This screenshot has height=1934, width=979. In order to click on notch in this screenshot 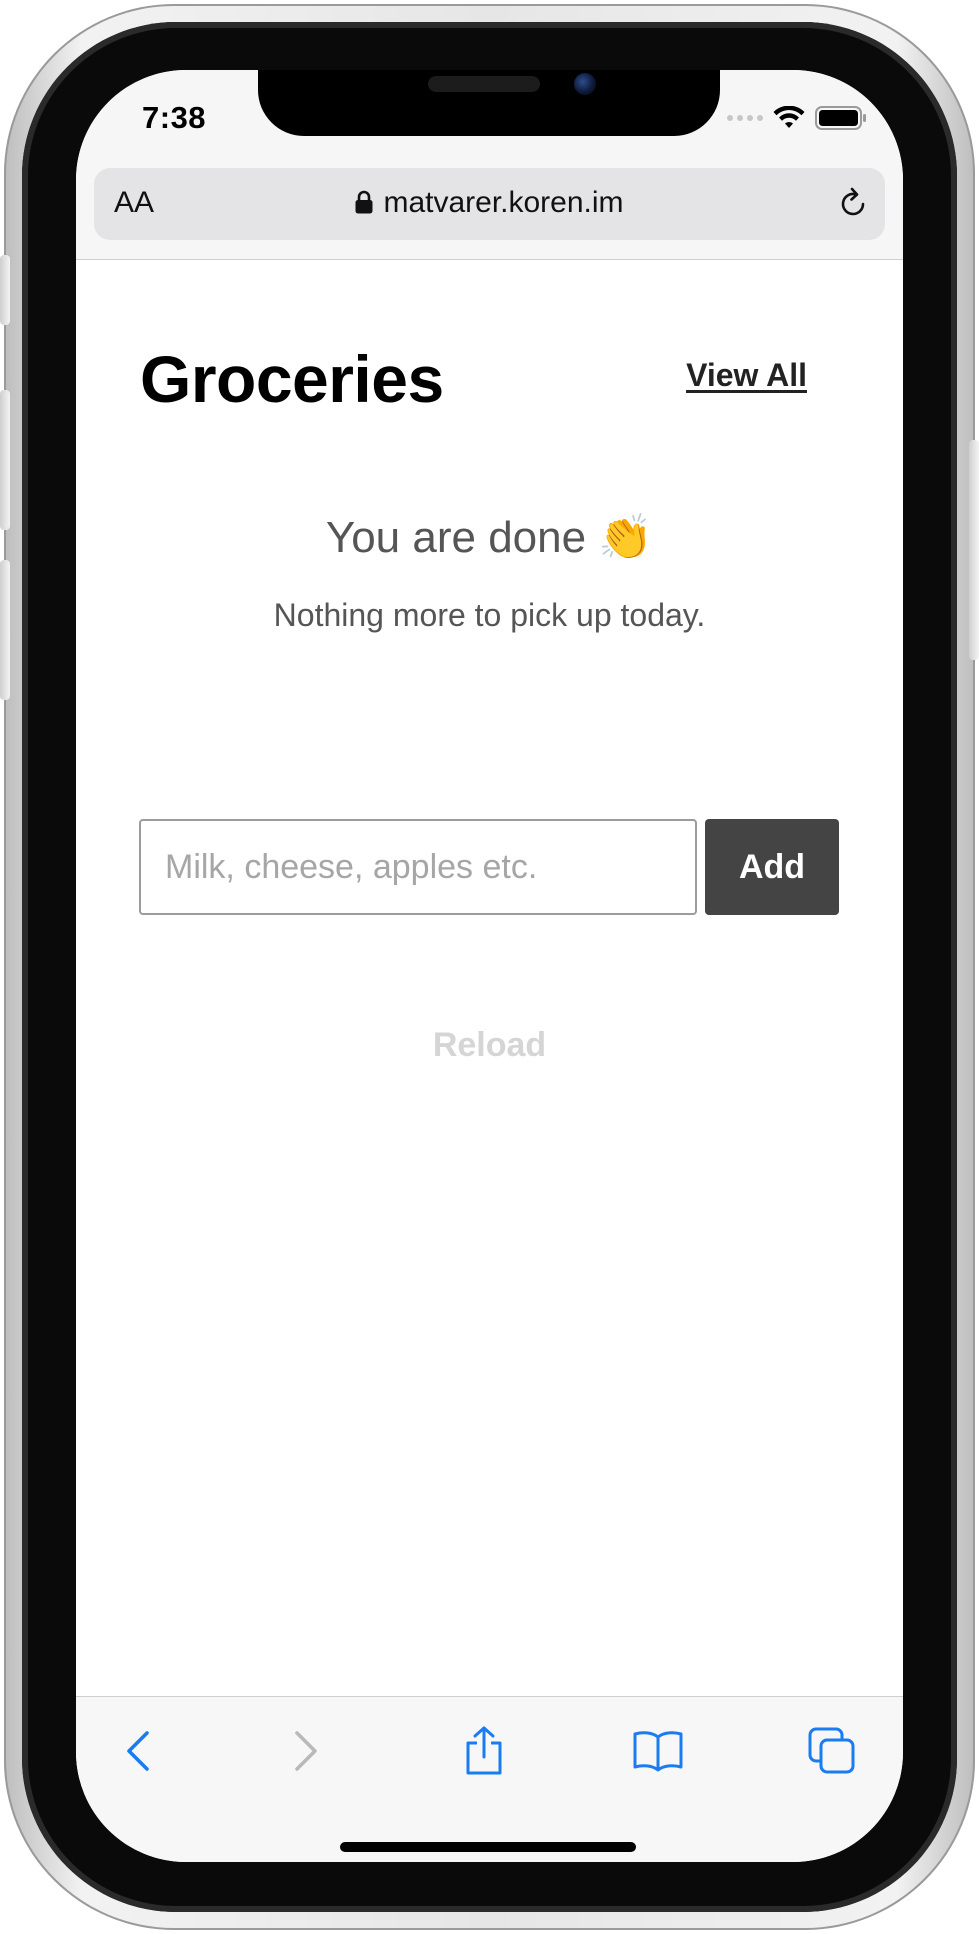, I will do `click(489, 103)`.